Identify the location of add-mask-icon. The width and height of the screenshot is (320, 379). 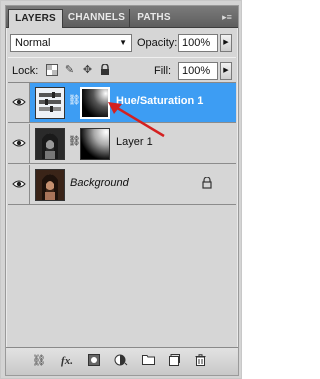
(94, 361).